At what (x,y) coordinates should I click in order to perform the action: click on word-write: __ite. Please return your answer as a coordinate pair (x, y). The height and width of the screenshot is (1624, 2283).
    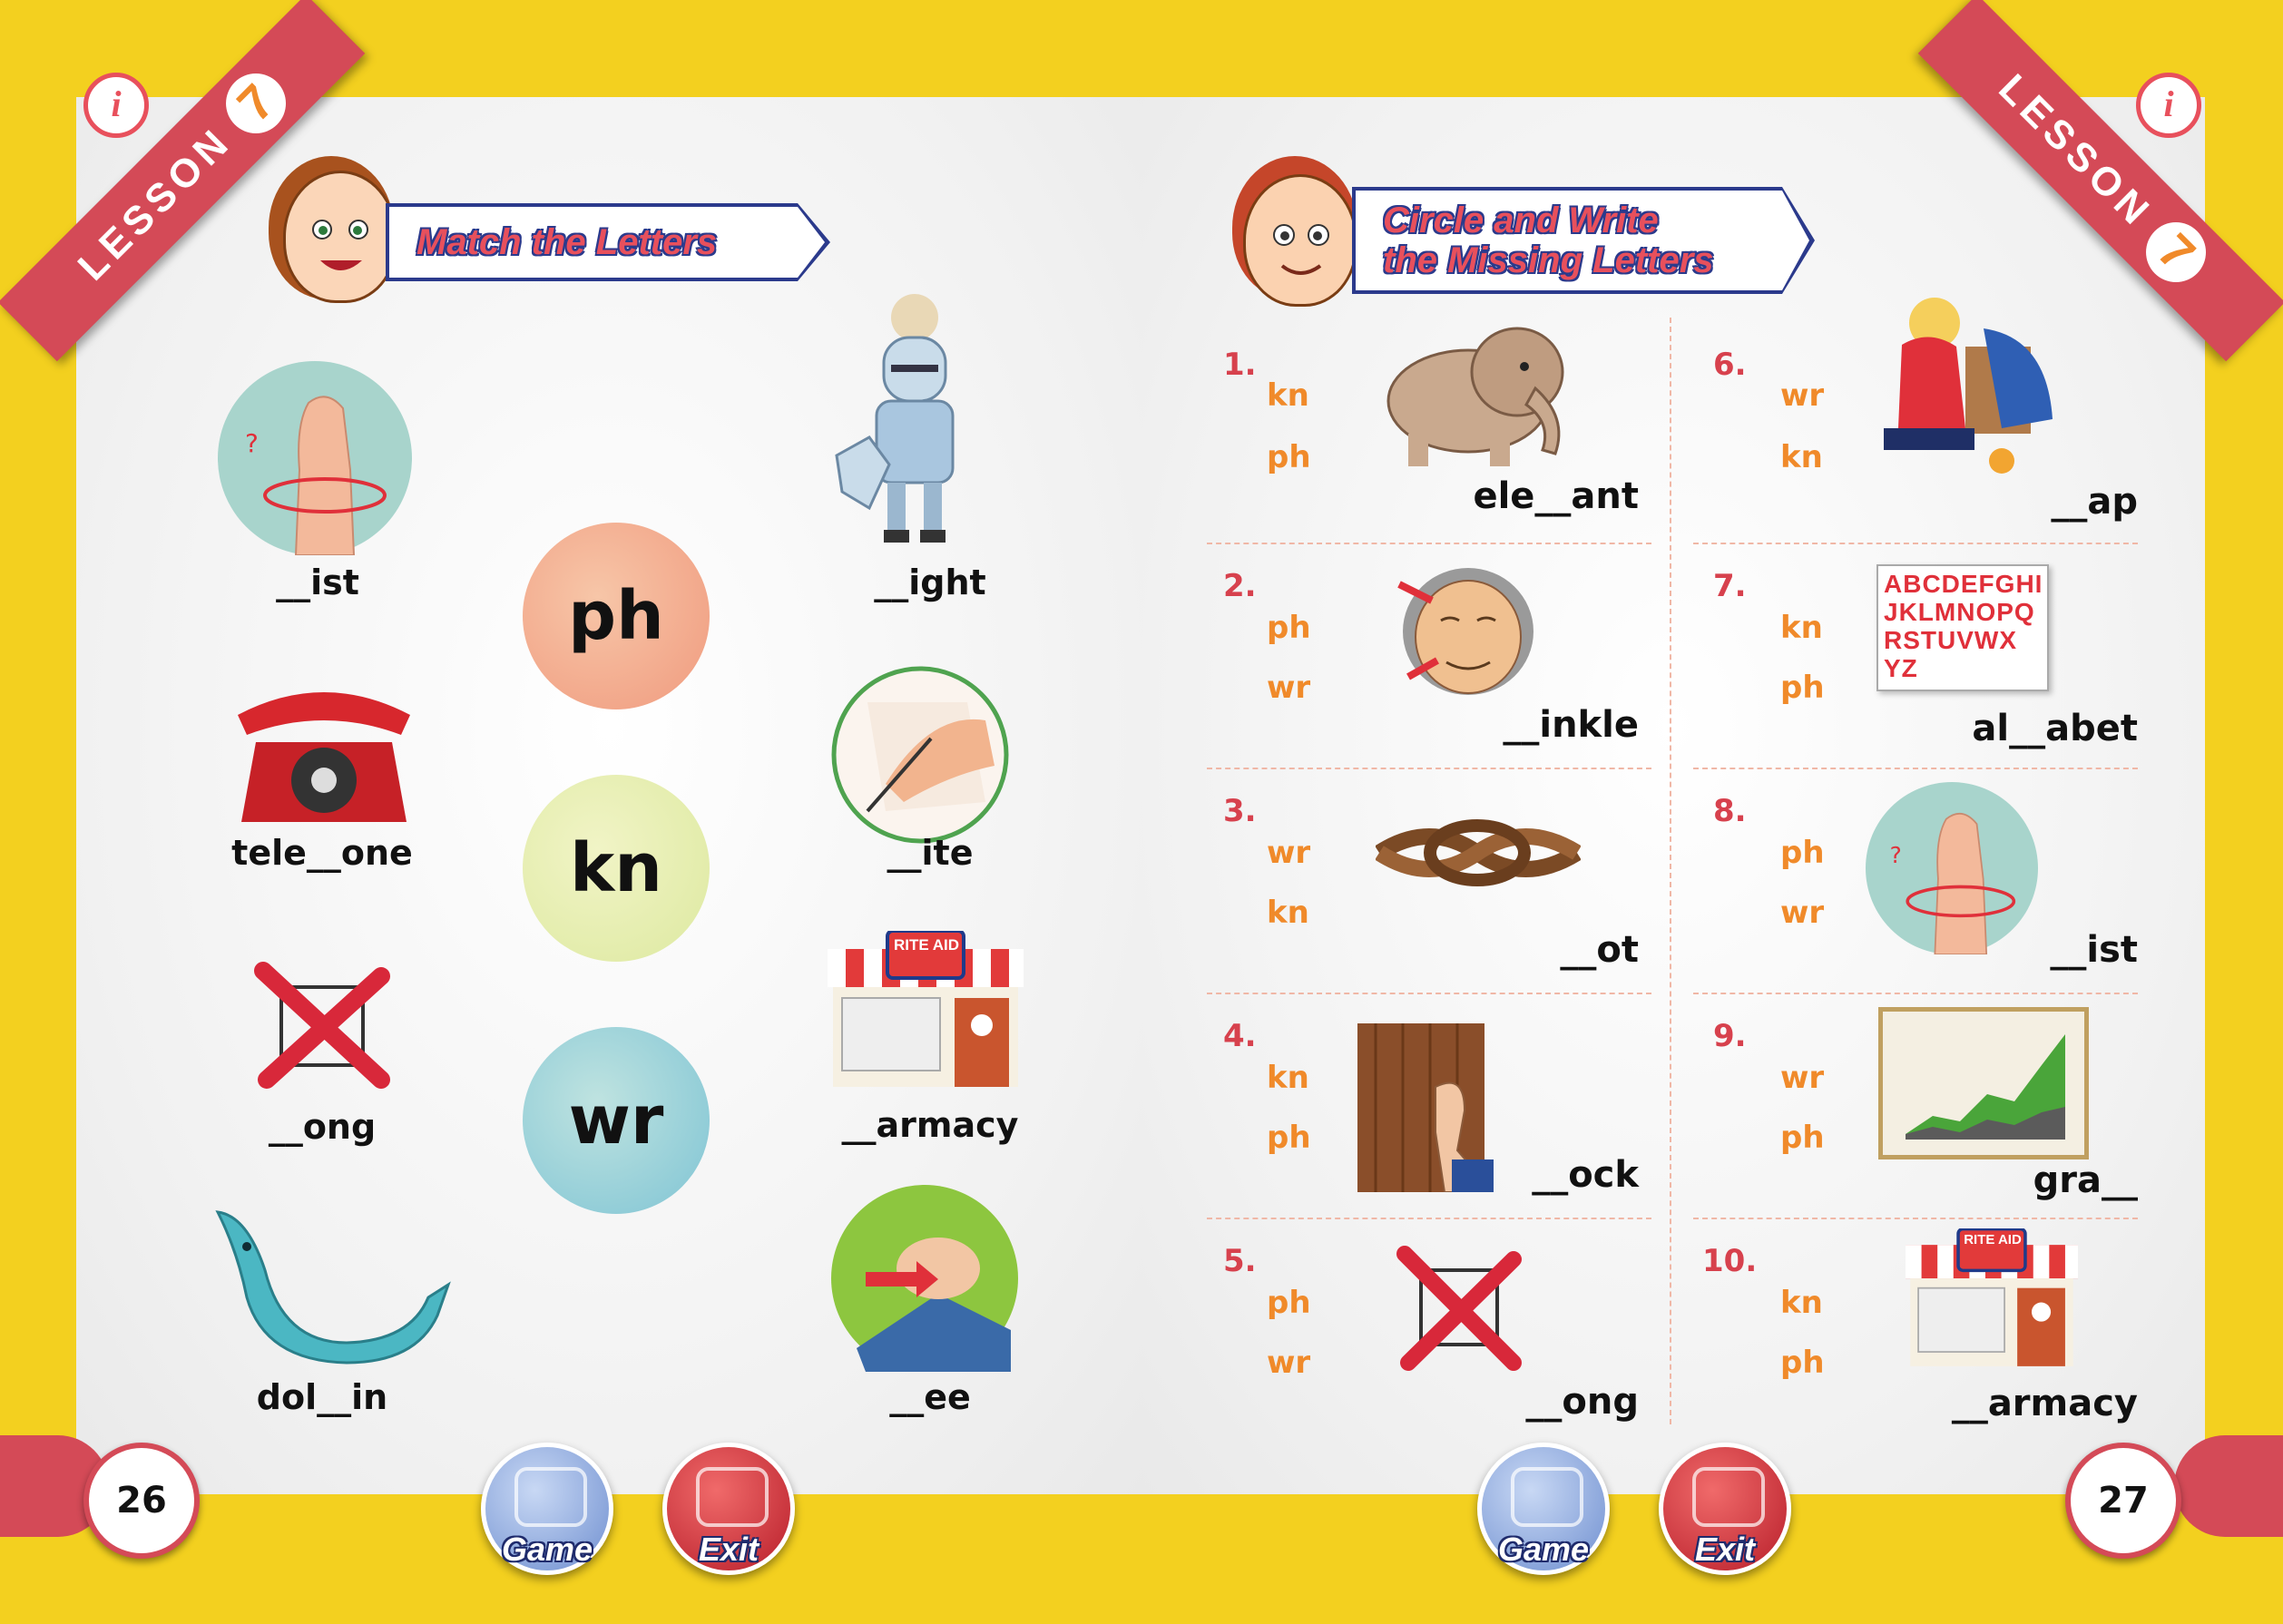
    Looking at the image, I should click on (930, 853).